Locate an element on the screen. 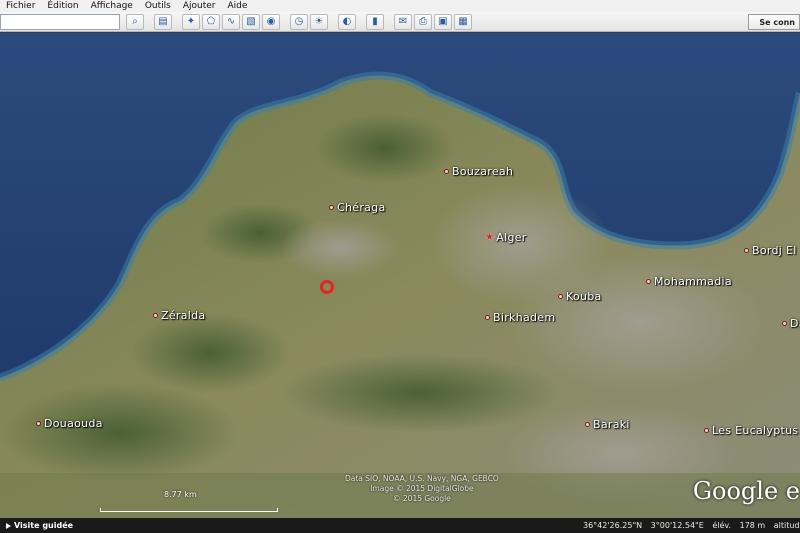 The width and height of the screenshot is (800, 533). search-button: ⌕ is located at coordinates (135, 21).